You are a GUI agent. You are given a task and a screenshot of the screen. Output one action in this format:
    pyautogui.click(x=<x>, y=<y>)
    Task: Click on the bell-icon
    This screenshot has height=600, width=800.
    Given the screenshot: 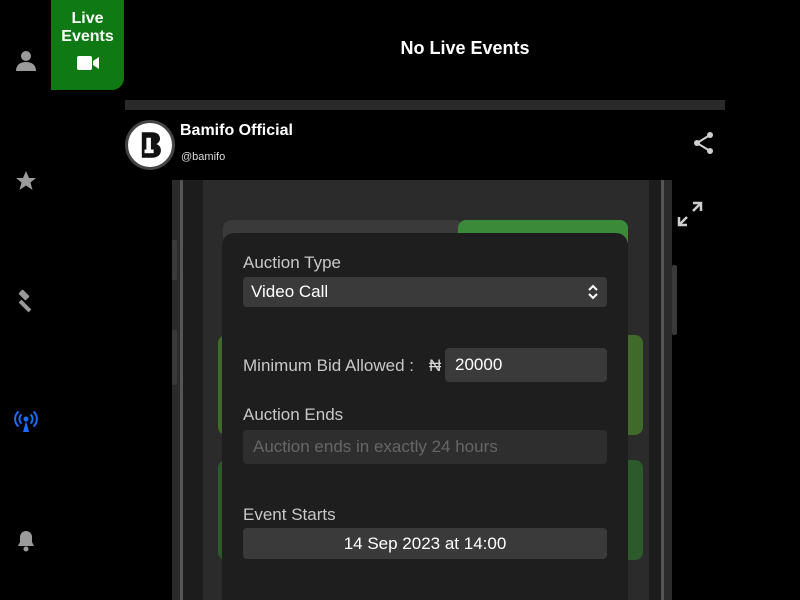 What is the action you would take?
    pyautogui.click(x=26, y=541)
    